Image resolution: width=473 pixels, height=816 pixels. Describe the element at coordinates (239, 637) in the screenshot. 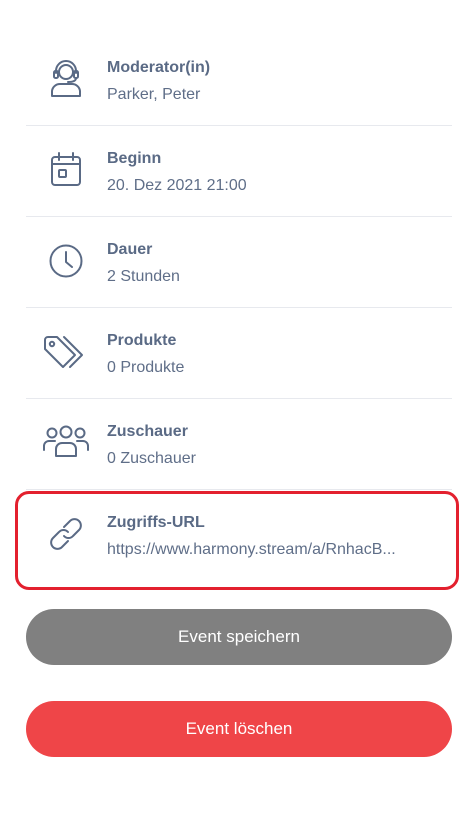

I see `save-event-button: Event speichern` at that location.